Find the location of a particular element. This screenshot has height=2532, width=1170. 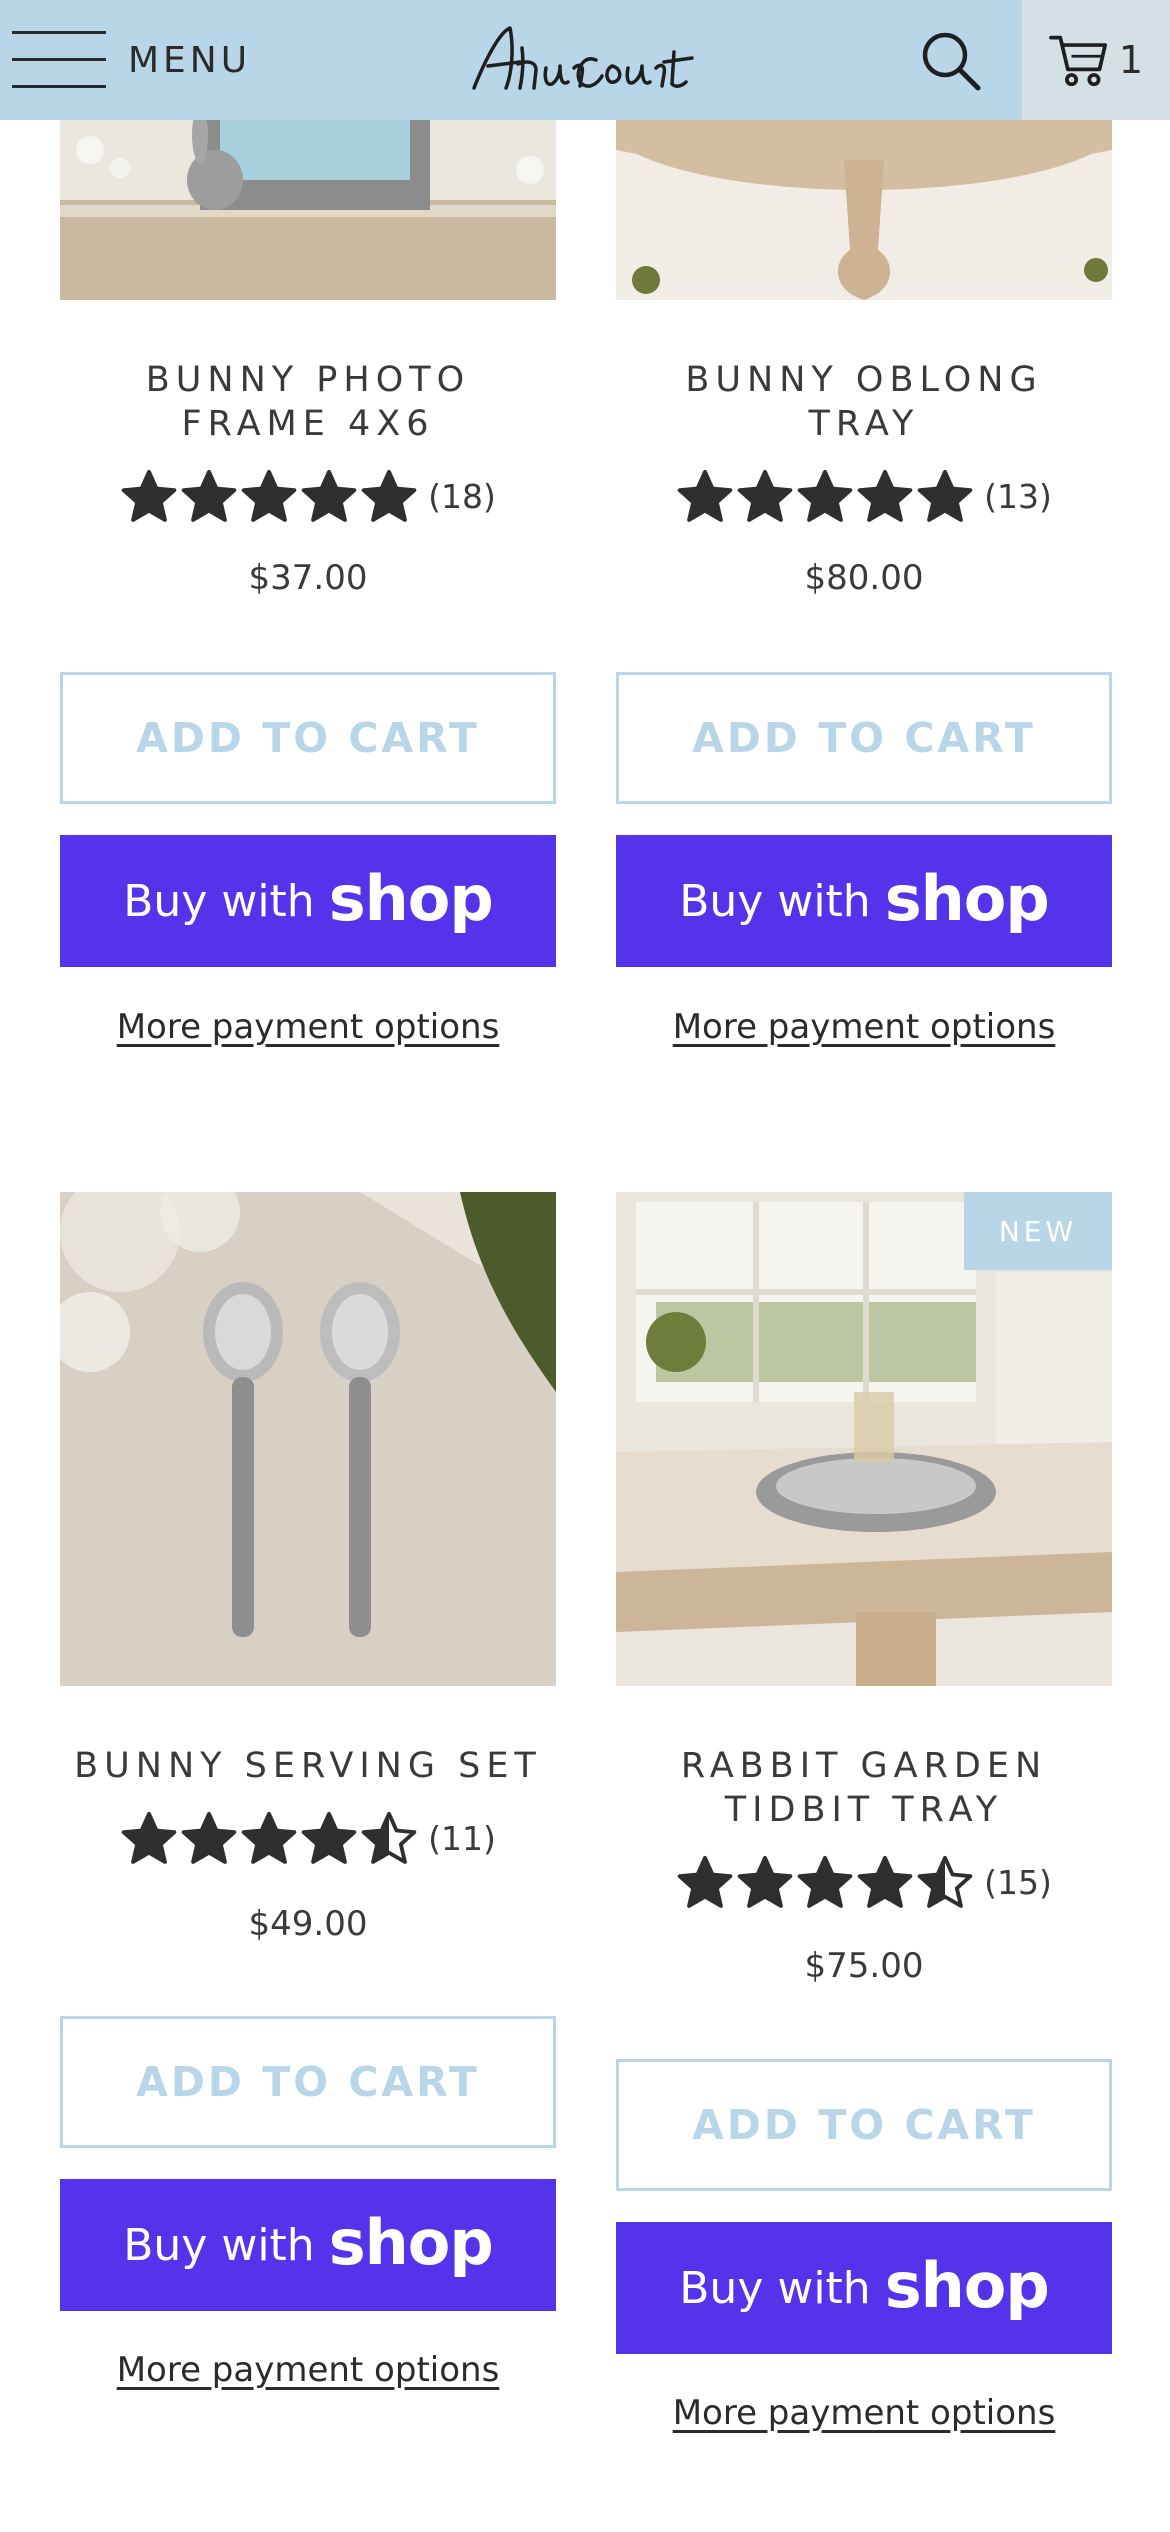

review-count: (11) is located at coordinates (462, 1838).